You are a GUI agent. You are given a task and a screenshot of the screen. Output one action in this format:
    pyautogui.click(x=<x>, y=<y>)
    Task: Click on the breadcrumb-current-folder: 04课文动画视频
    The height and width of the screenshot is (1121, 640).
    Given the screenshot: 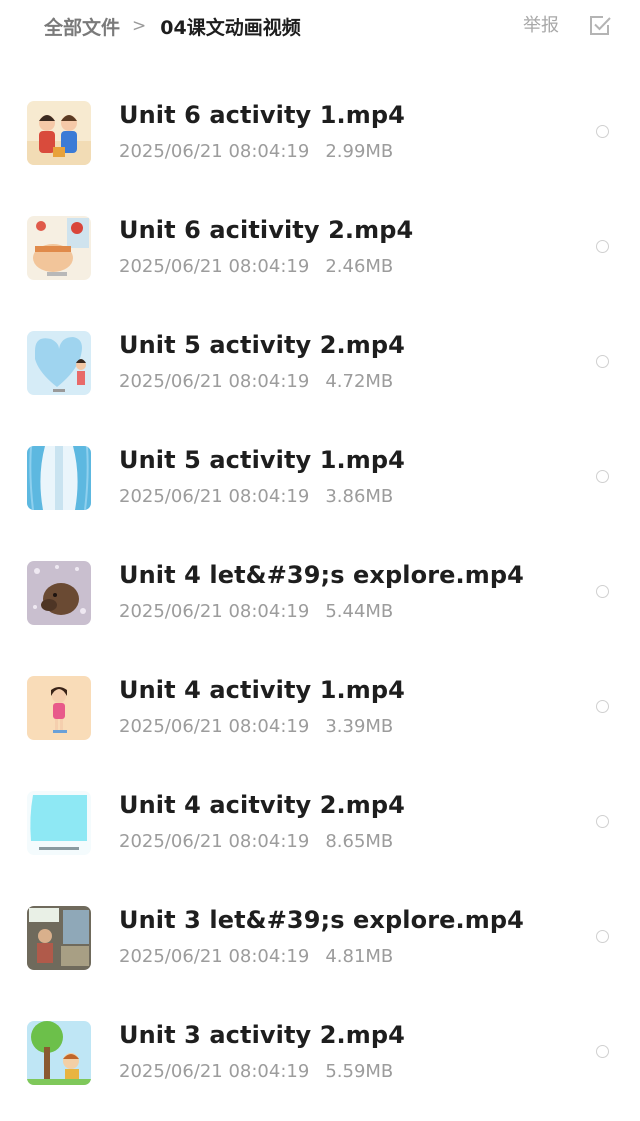 What is the action you would take?
    pyautogui.click(x=230, y=27)
    